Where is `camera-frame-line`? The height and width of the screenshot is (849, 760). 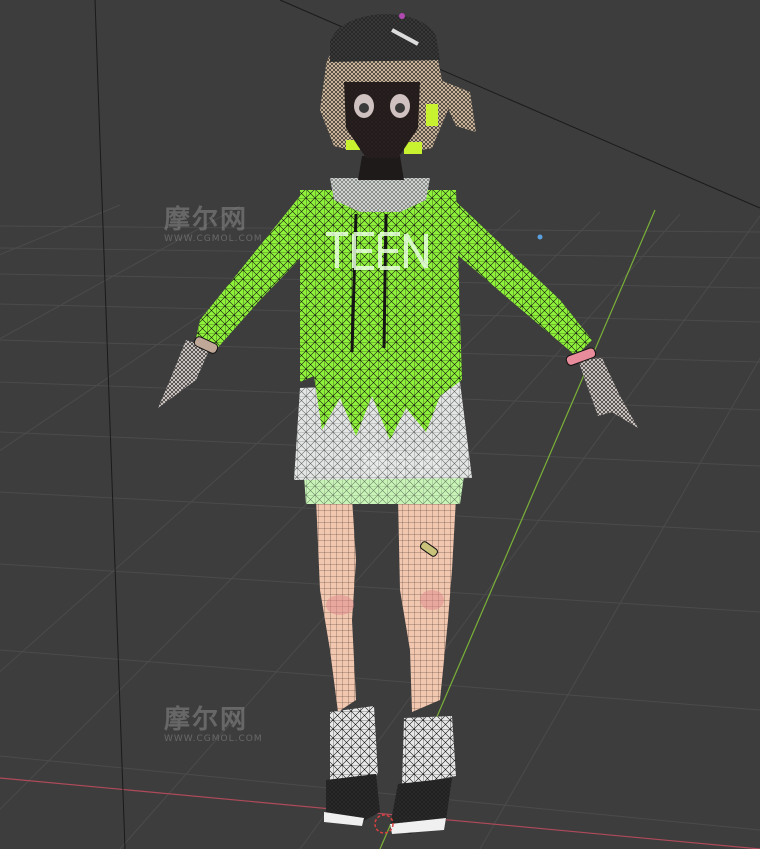 camera-frame-line is located at coordinates (110, 424).